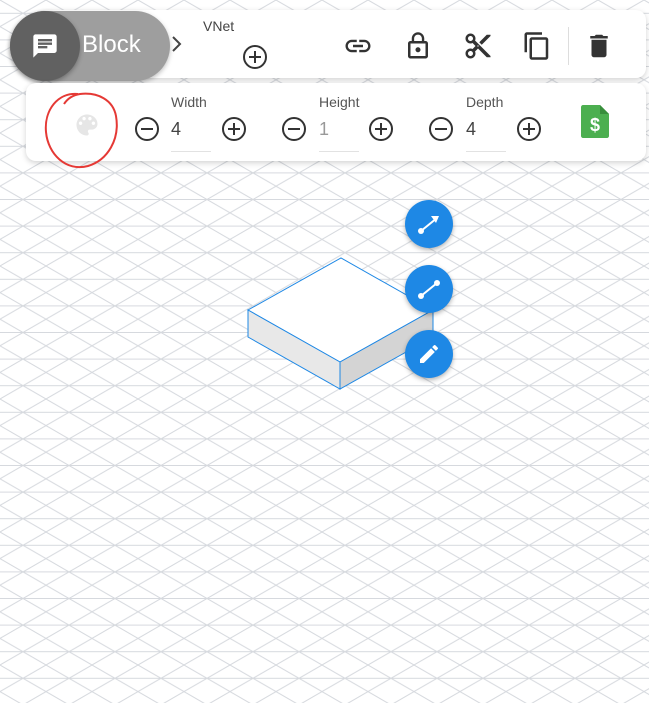 This screenshot has width=649, height=703. Describe the element at coordinates (599, 46) in the screenshot. I see `delete-icon` at that location.